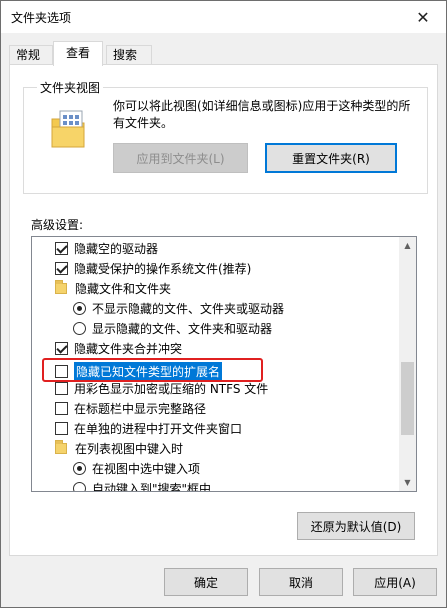  What do you see at coordinates (70, 87) in the screenshot?
I see `folder-view-legend: 文件夹视图` at bounding box center [70, 87].